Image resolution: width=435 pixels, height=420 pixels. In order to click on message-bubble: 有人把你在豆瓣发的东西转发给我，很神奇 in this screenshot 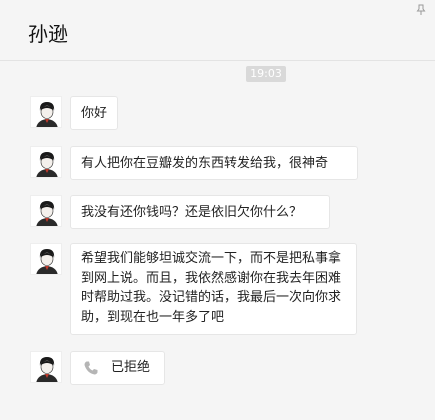, I will do `click(214, 163)`.